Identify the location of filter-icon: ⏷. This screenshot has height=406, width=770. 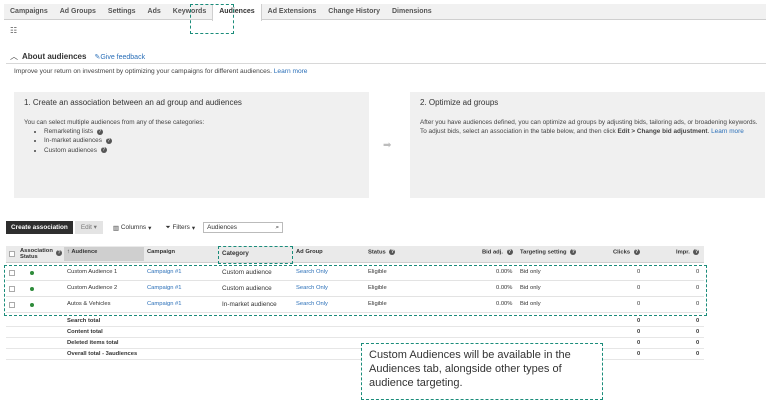
(168, 227).